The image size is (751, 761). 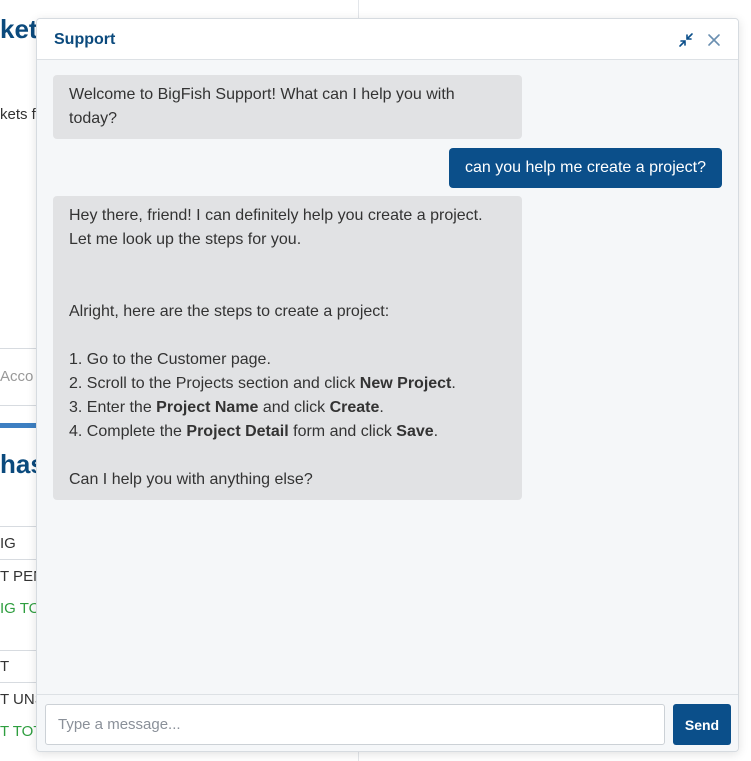 What do you see at coordinates (702, 724) in the screenshot?
I see `send-button: Send` at bounding box center [702, 724].